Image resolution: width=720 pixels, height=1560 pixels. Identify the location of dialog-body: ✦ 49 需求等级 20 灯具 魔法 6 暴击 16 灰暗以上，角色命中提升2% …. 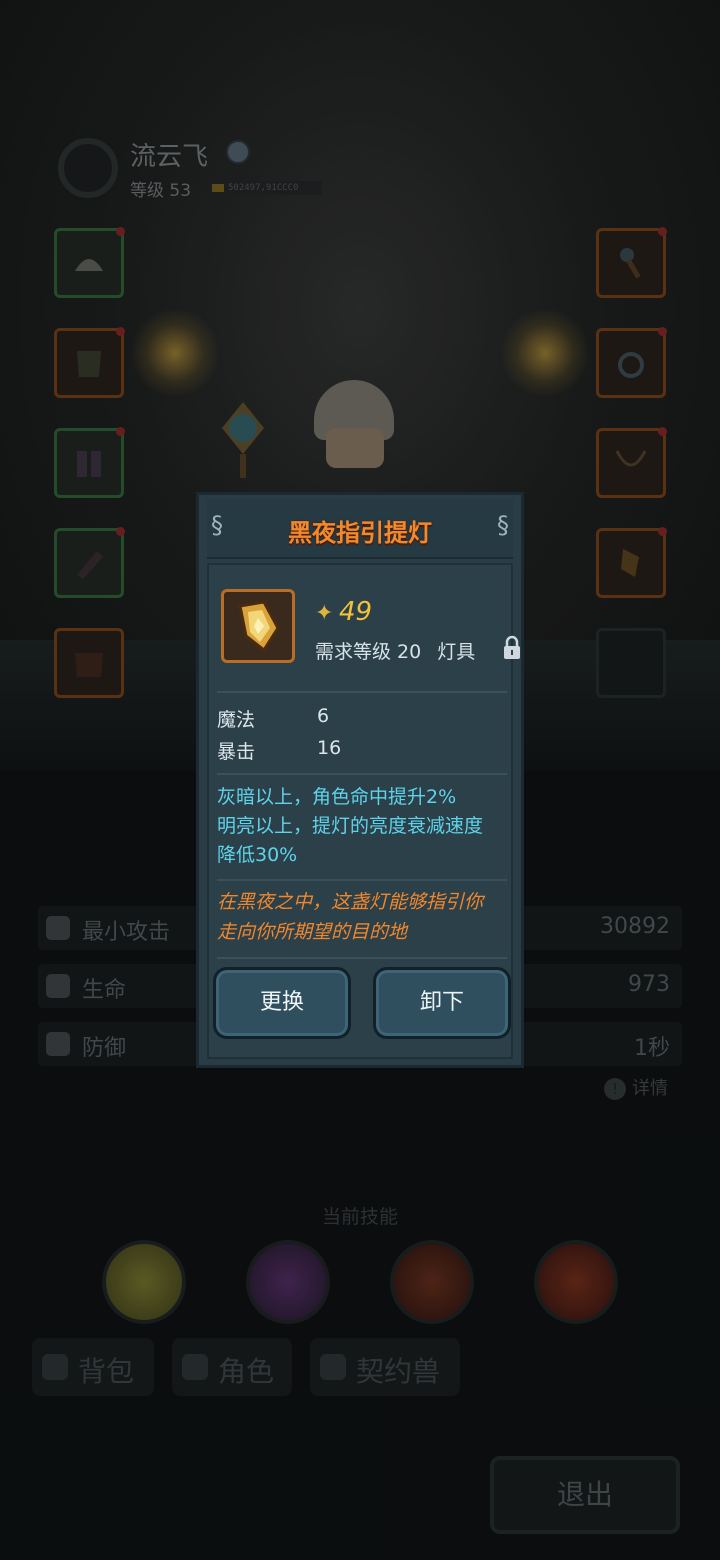
(363, 811).